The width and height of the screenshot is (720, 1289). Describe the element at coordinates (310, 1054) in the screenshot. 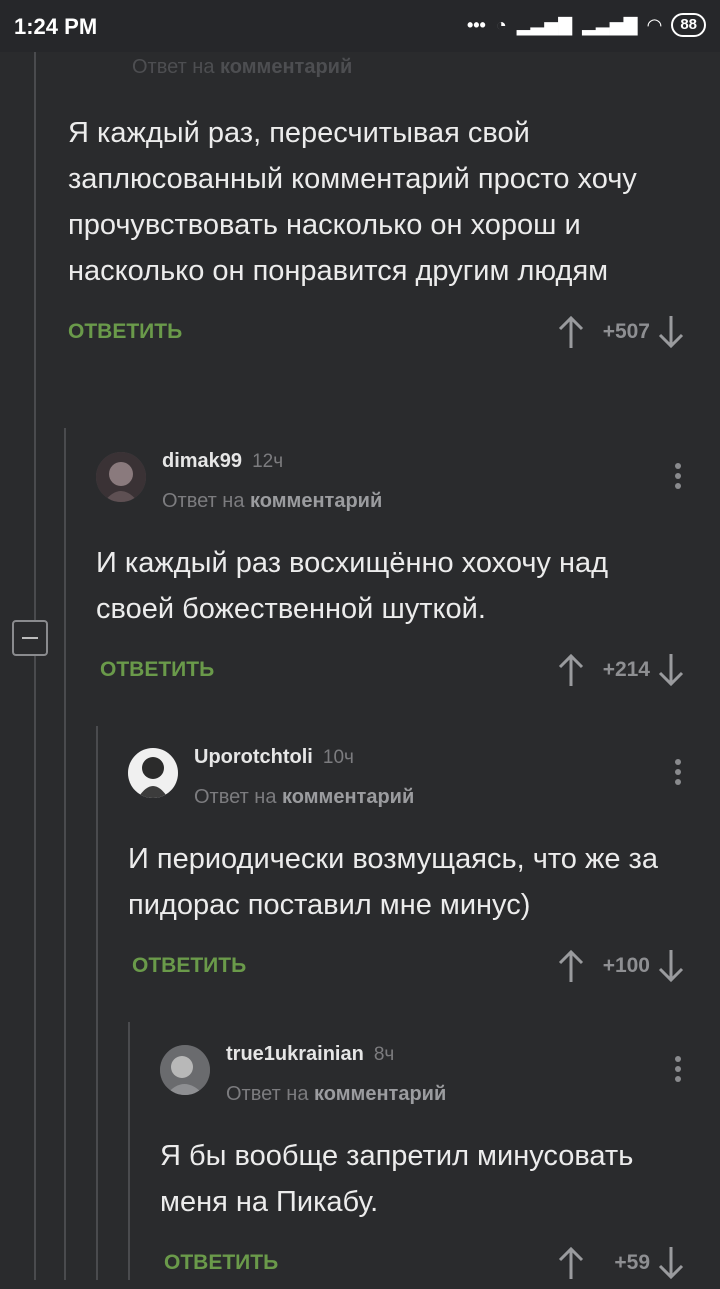

I see `comment-author: true1ukrainian 8ч` at that location.